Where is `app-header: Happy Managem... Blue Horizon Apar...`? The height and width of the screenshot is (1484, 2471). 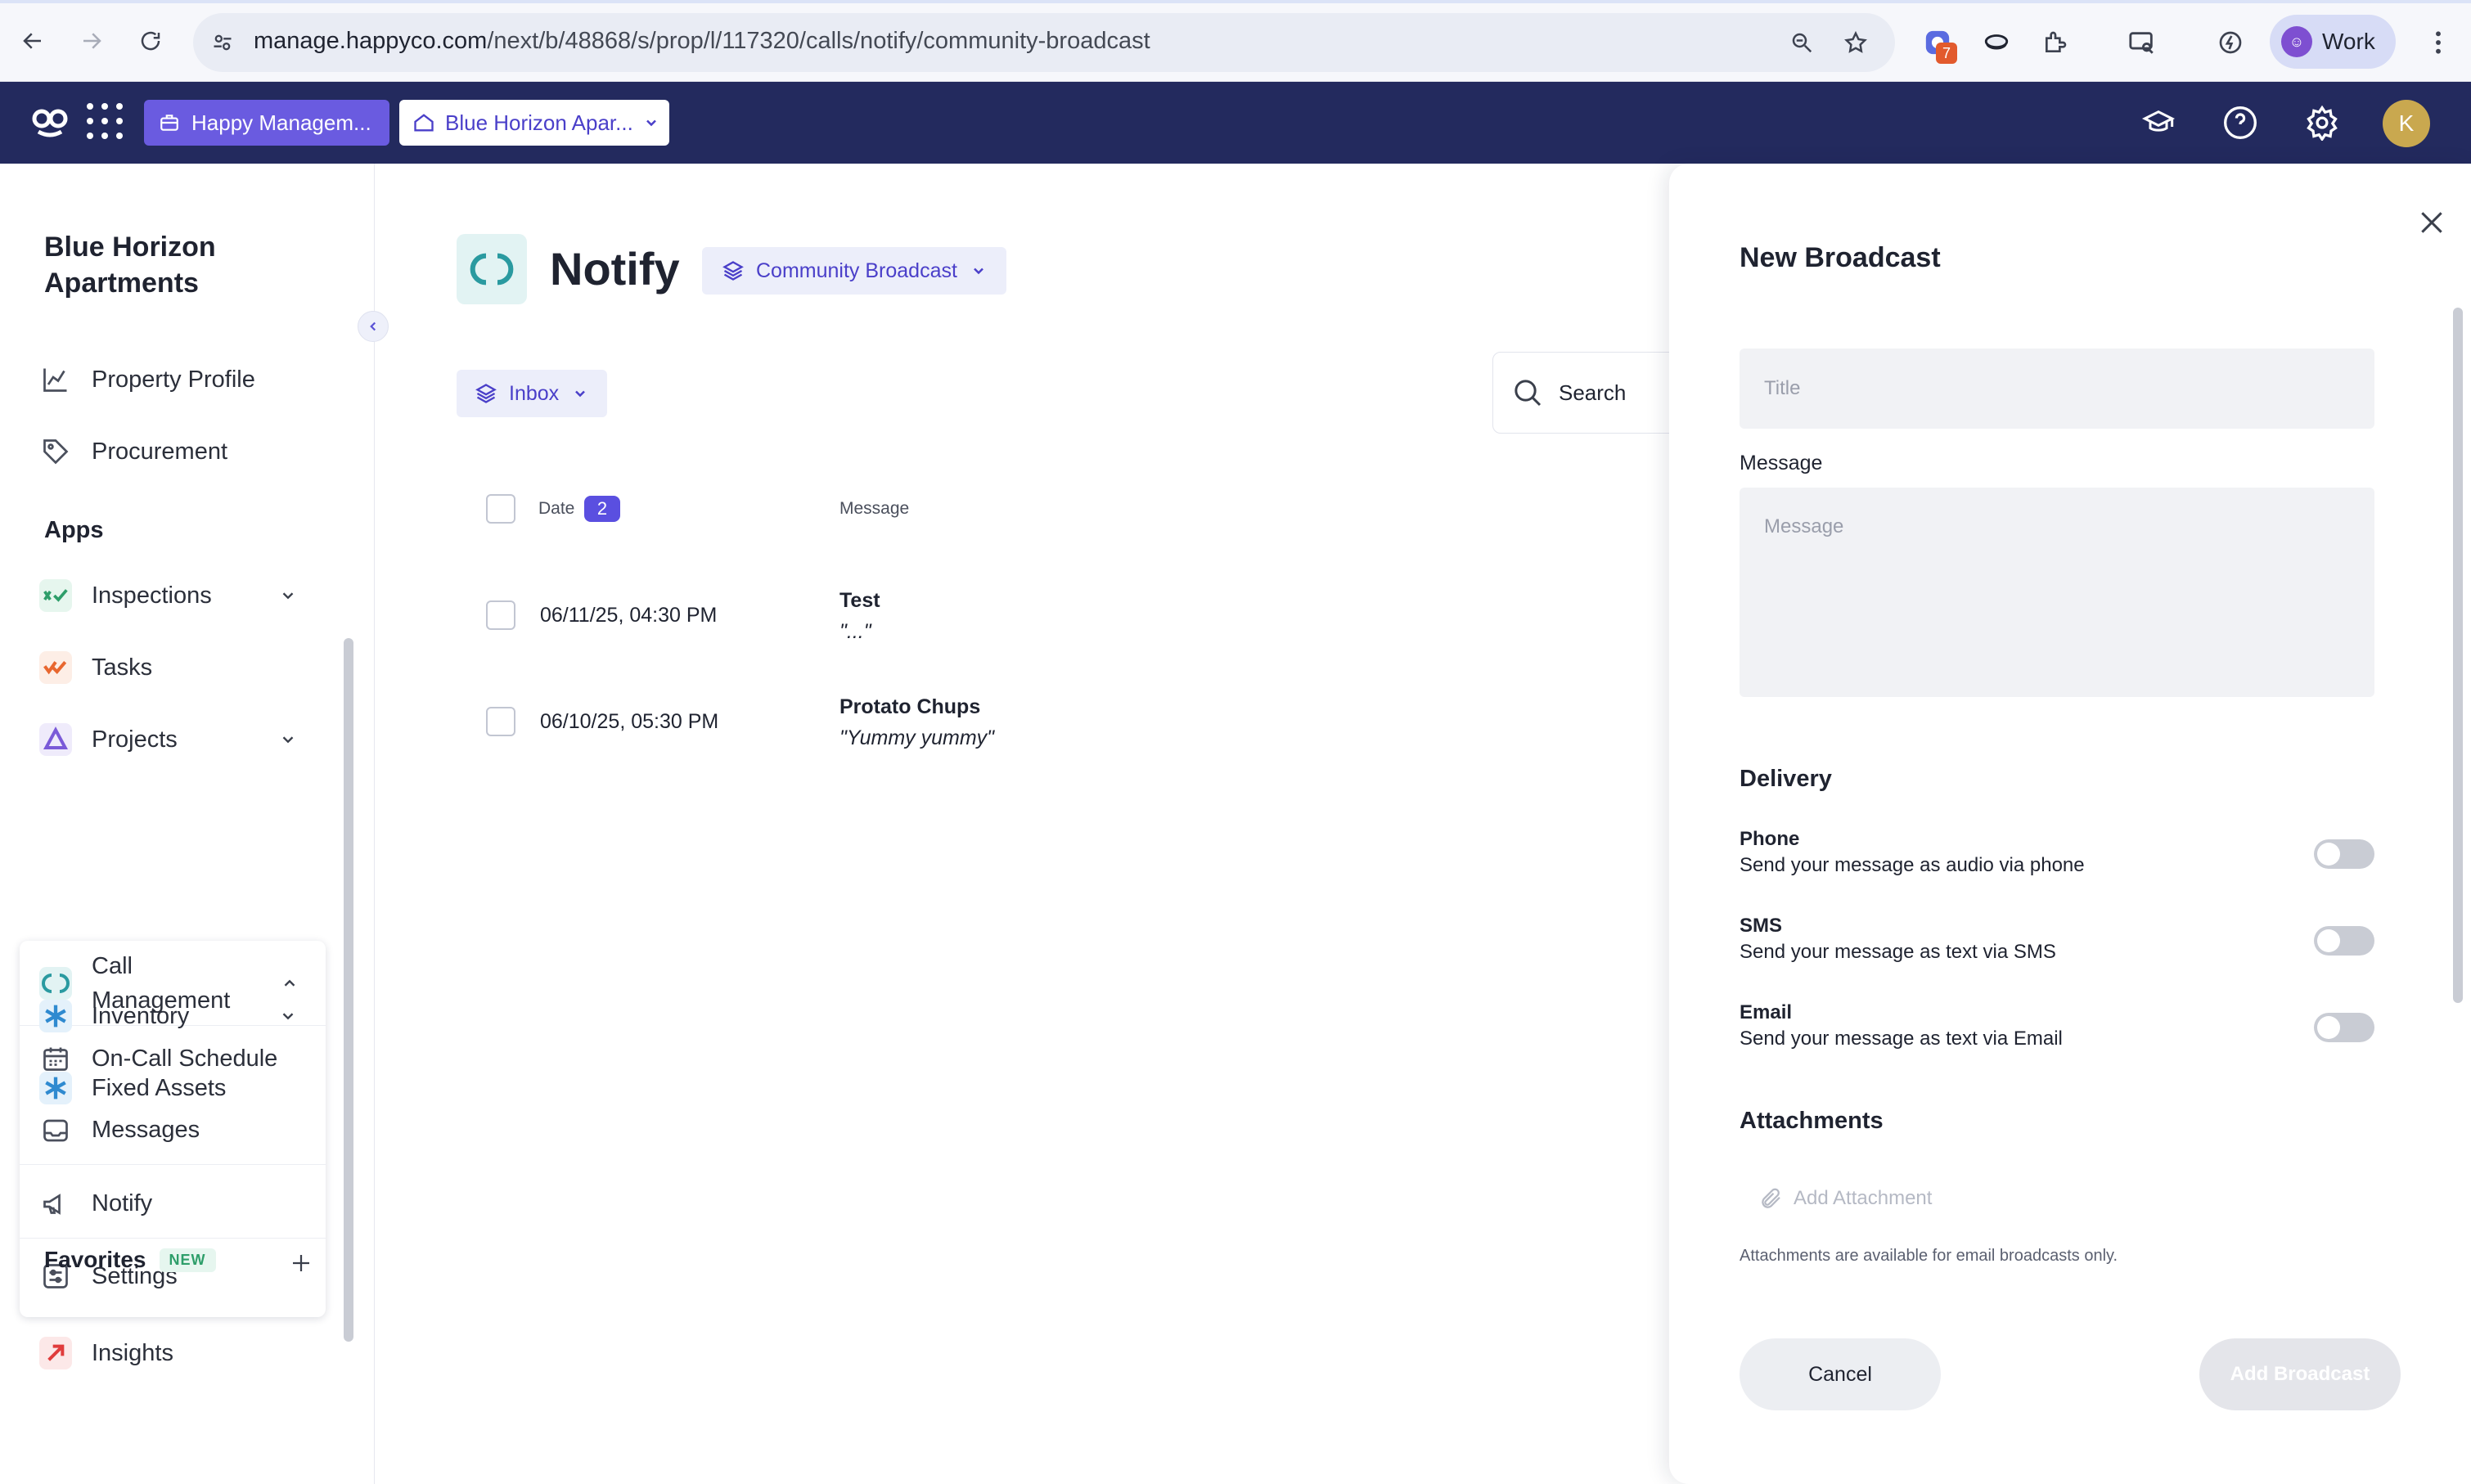 app-header: Happy Managem... Blue Horizon Apar... is located at coordinates (1235, 123).